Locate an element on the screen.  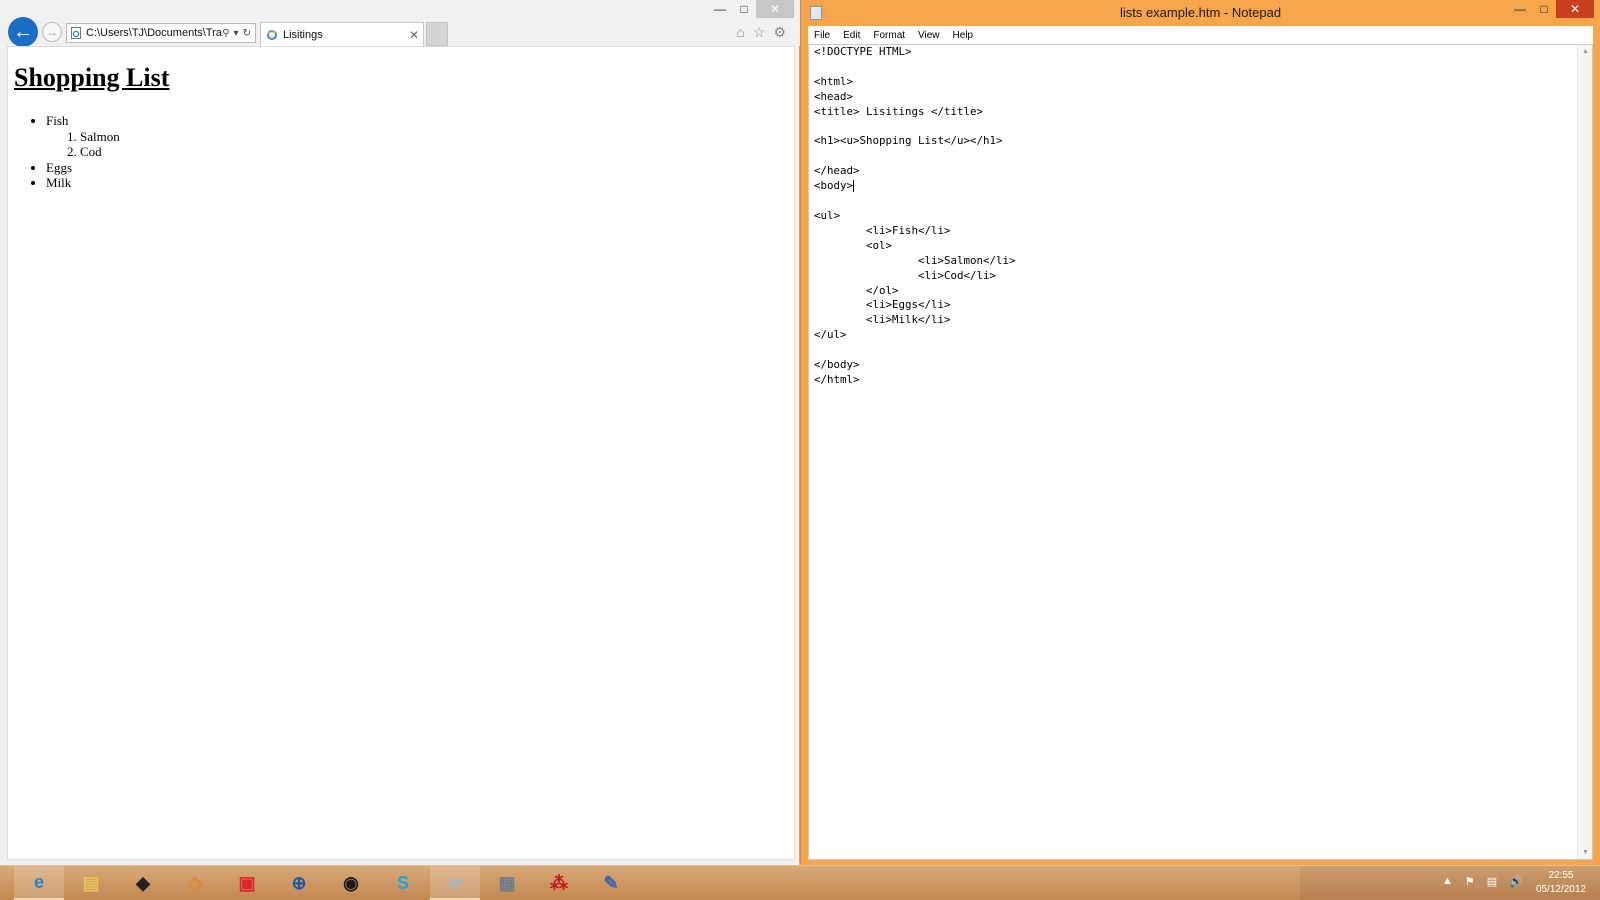
close-tab-icon: ✕ is located at coordinates (414, 35).